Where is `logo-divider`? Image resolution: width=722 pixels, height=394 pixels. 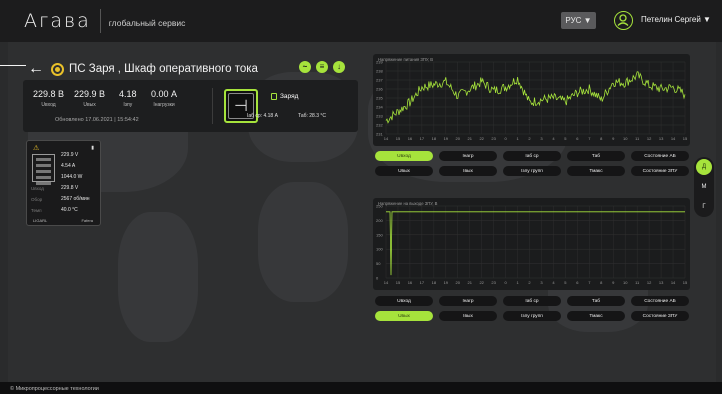
logo-divider is located at coordinates (100, 21).